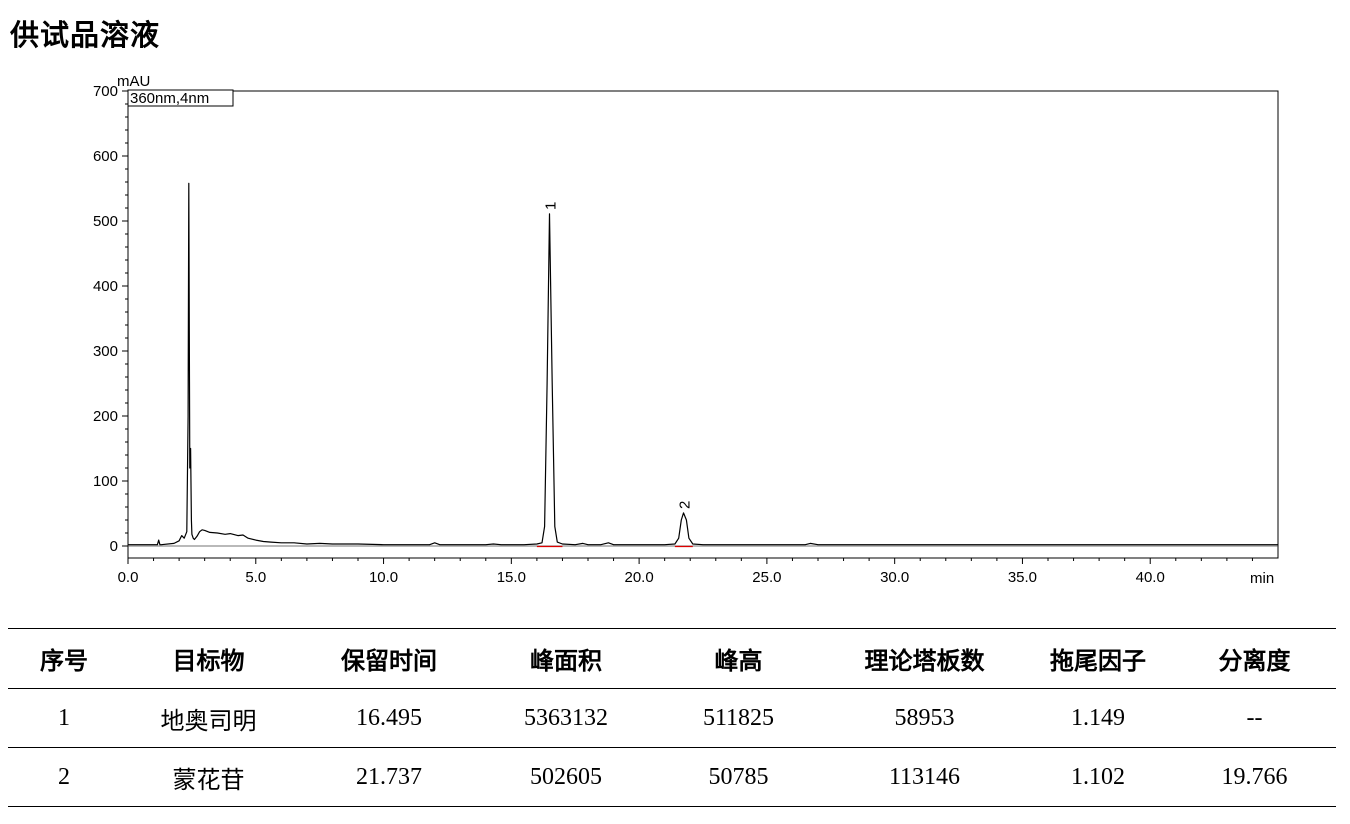  I want to click on table-cell: 5363132, so click(566, 718).